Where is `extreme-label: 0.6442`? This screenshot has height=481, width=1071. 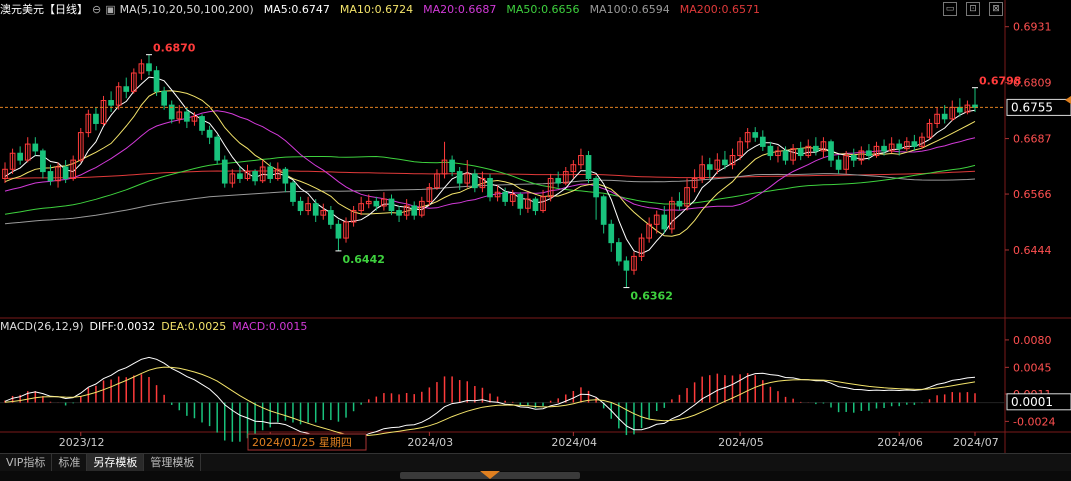
extreme-label: 0.6442 is located at coordinates (363, 259).